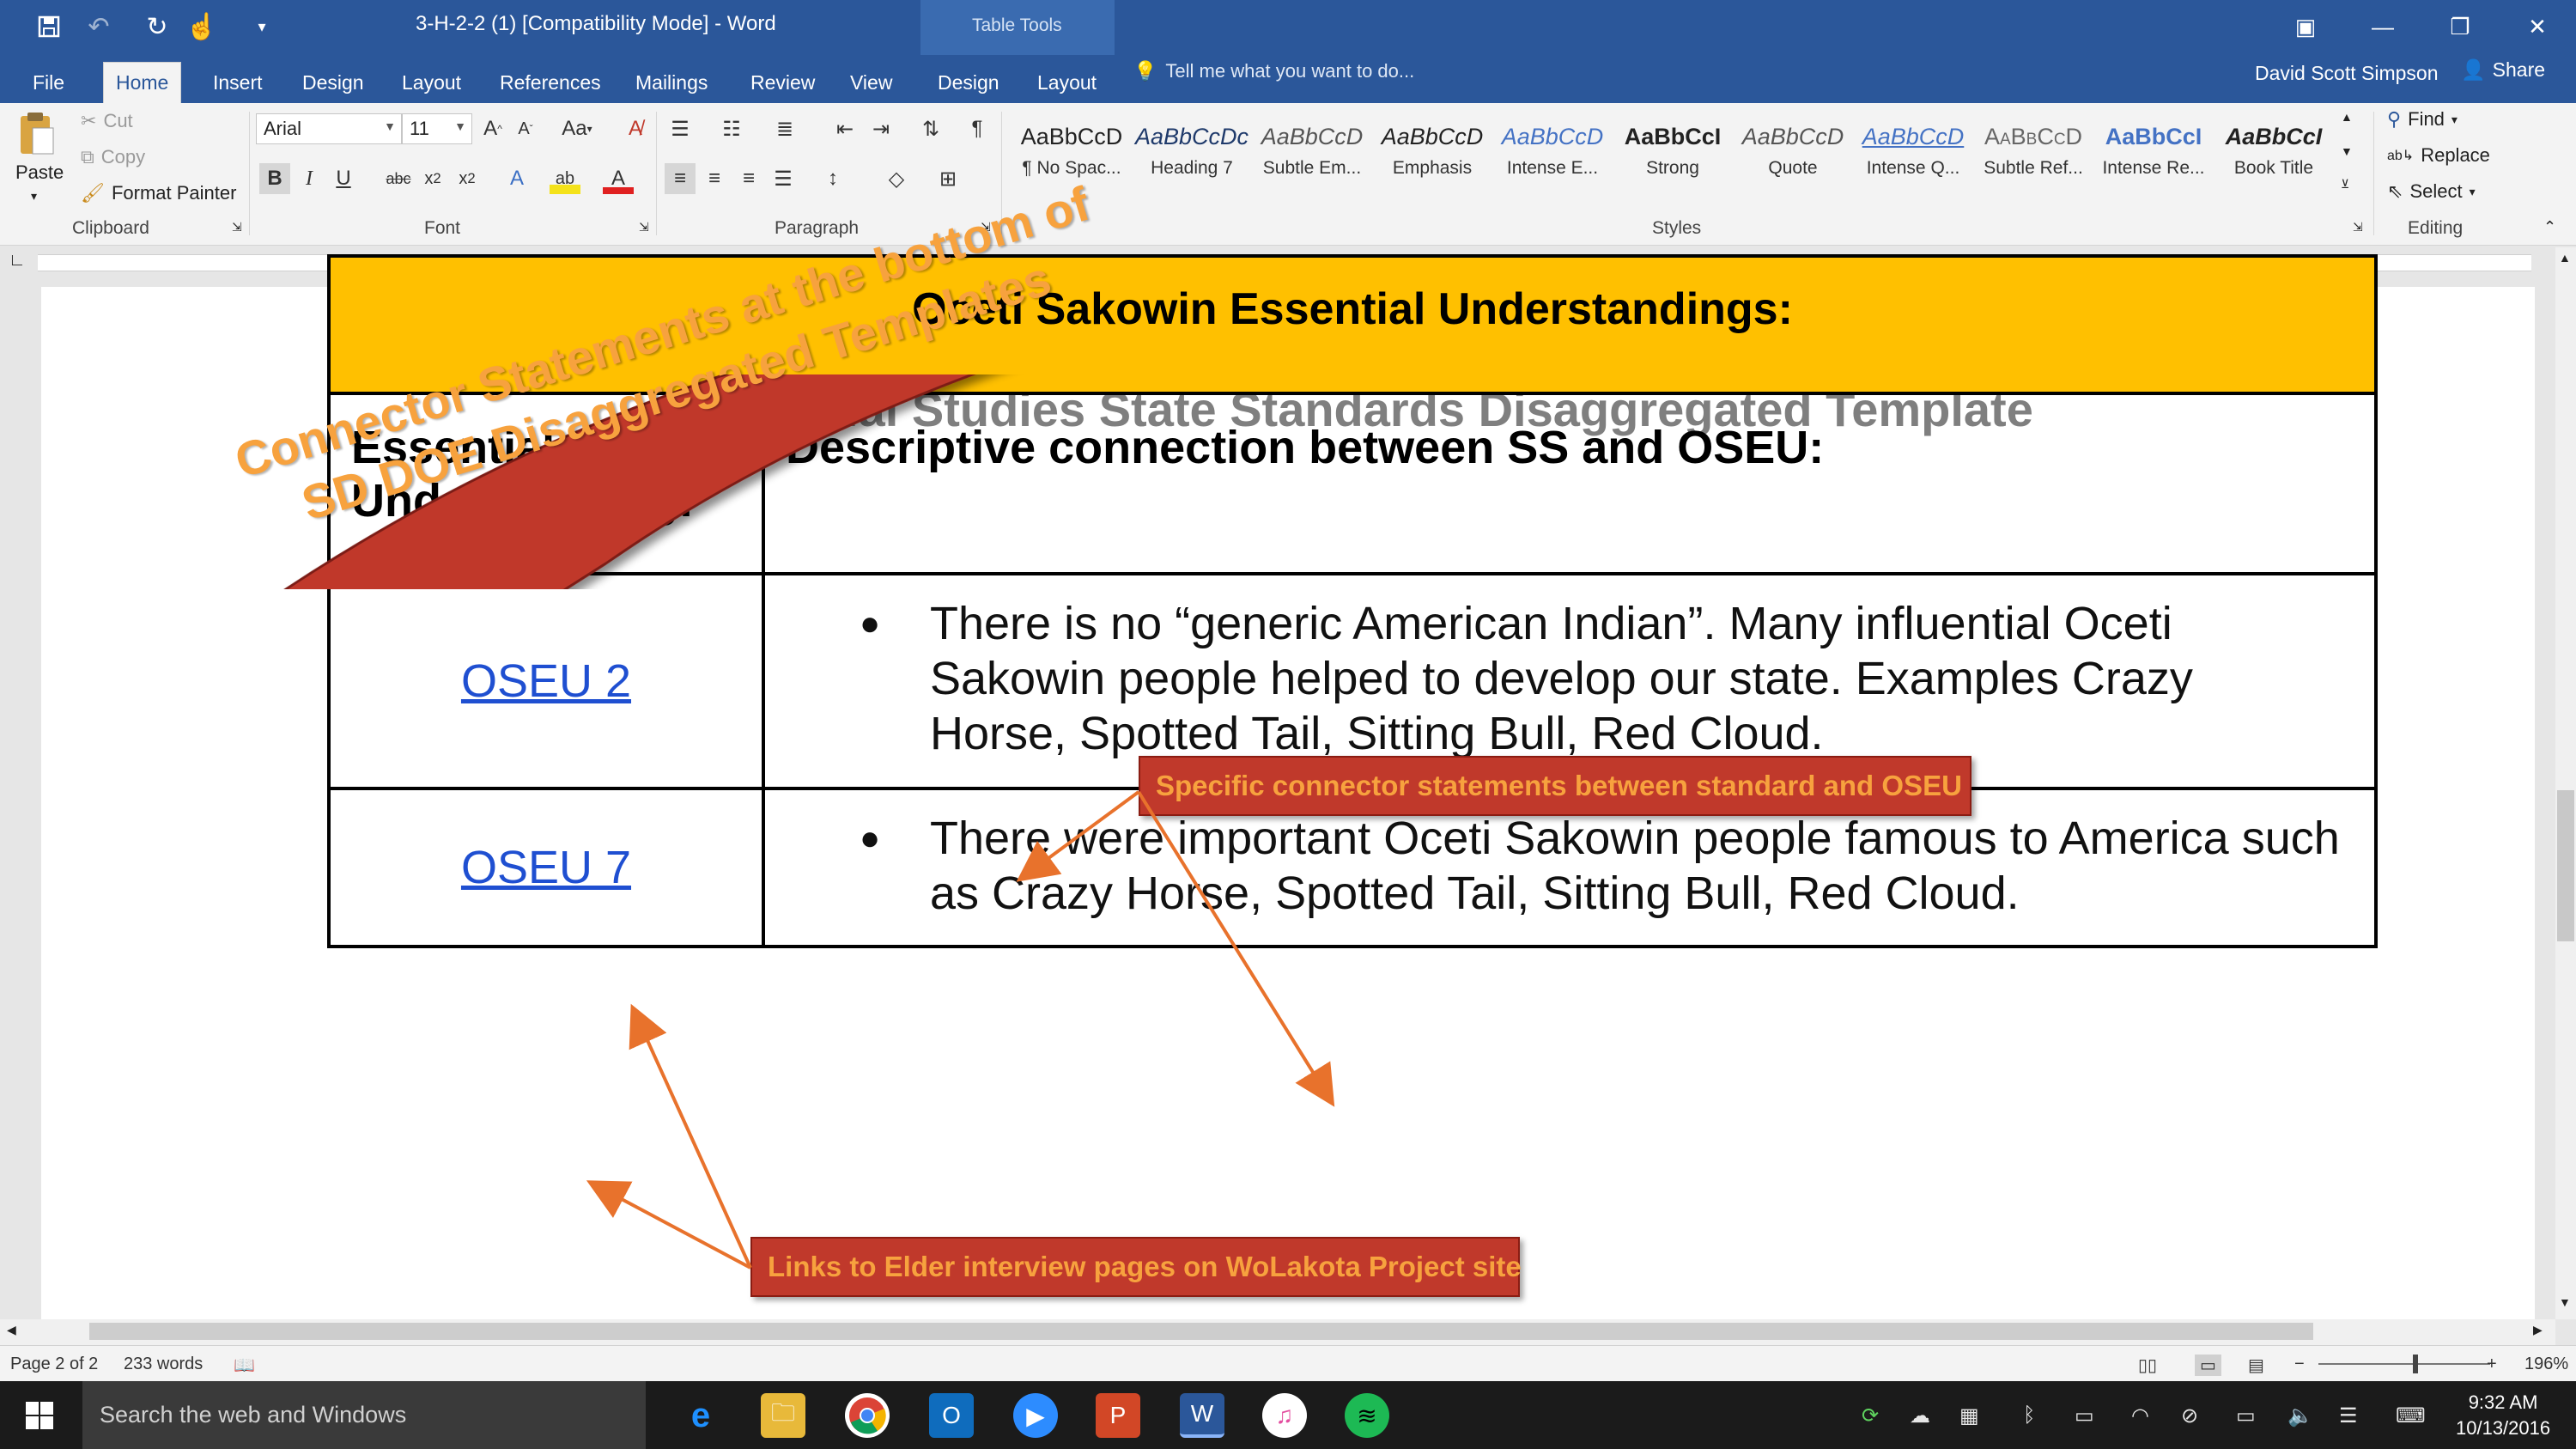  Describe the element at coordinates (871, 82) in the screenshot. I see `tab-view: View` at that location.